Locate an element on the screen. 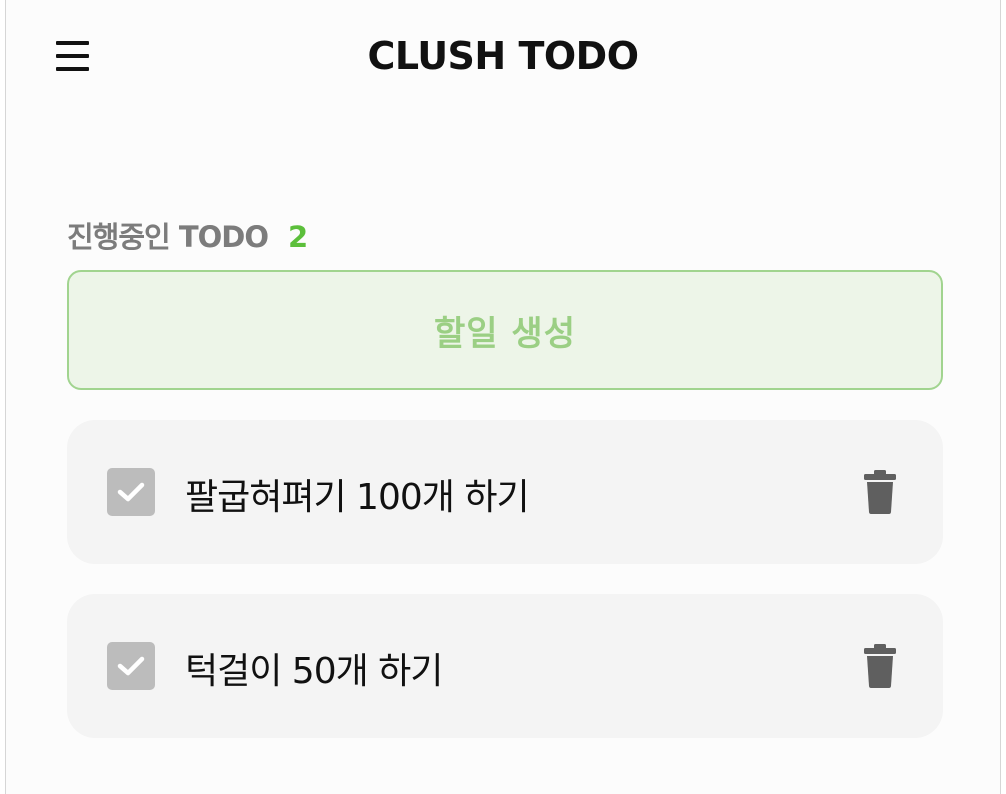  create-todo-button: 할일 생성 is located at coordinates (505, 330).